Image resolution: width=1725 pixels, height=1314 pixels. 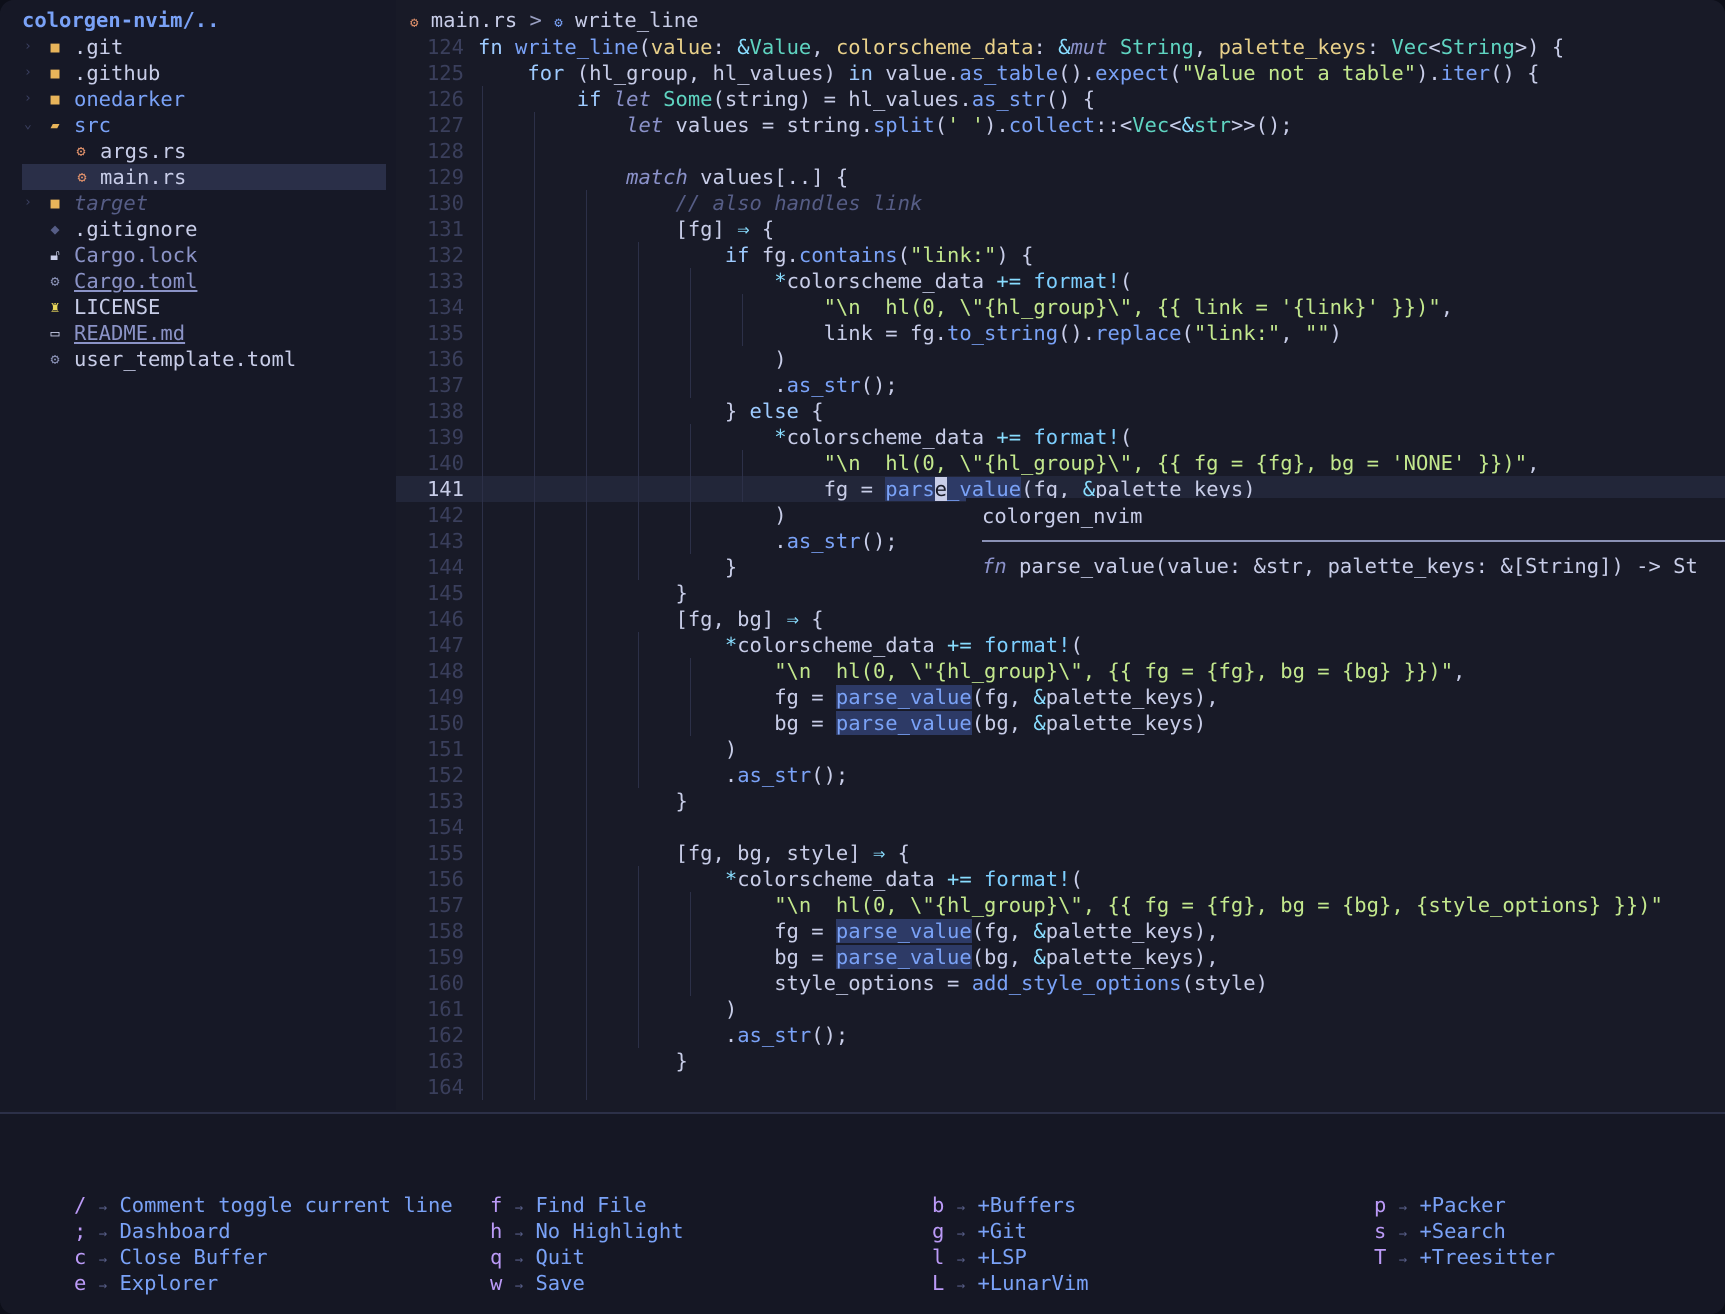 I want to click on code-line: 133 *colorscheme_data += format!(, so click(x=1060, y=281).